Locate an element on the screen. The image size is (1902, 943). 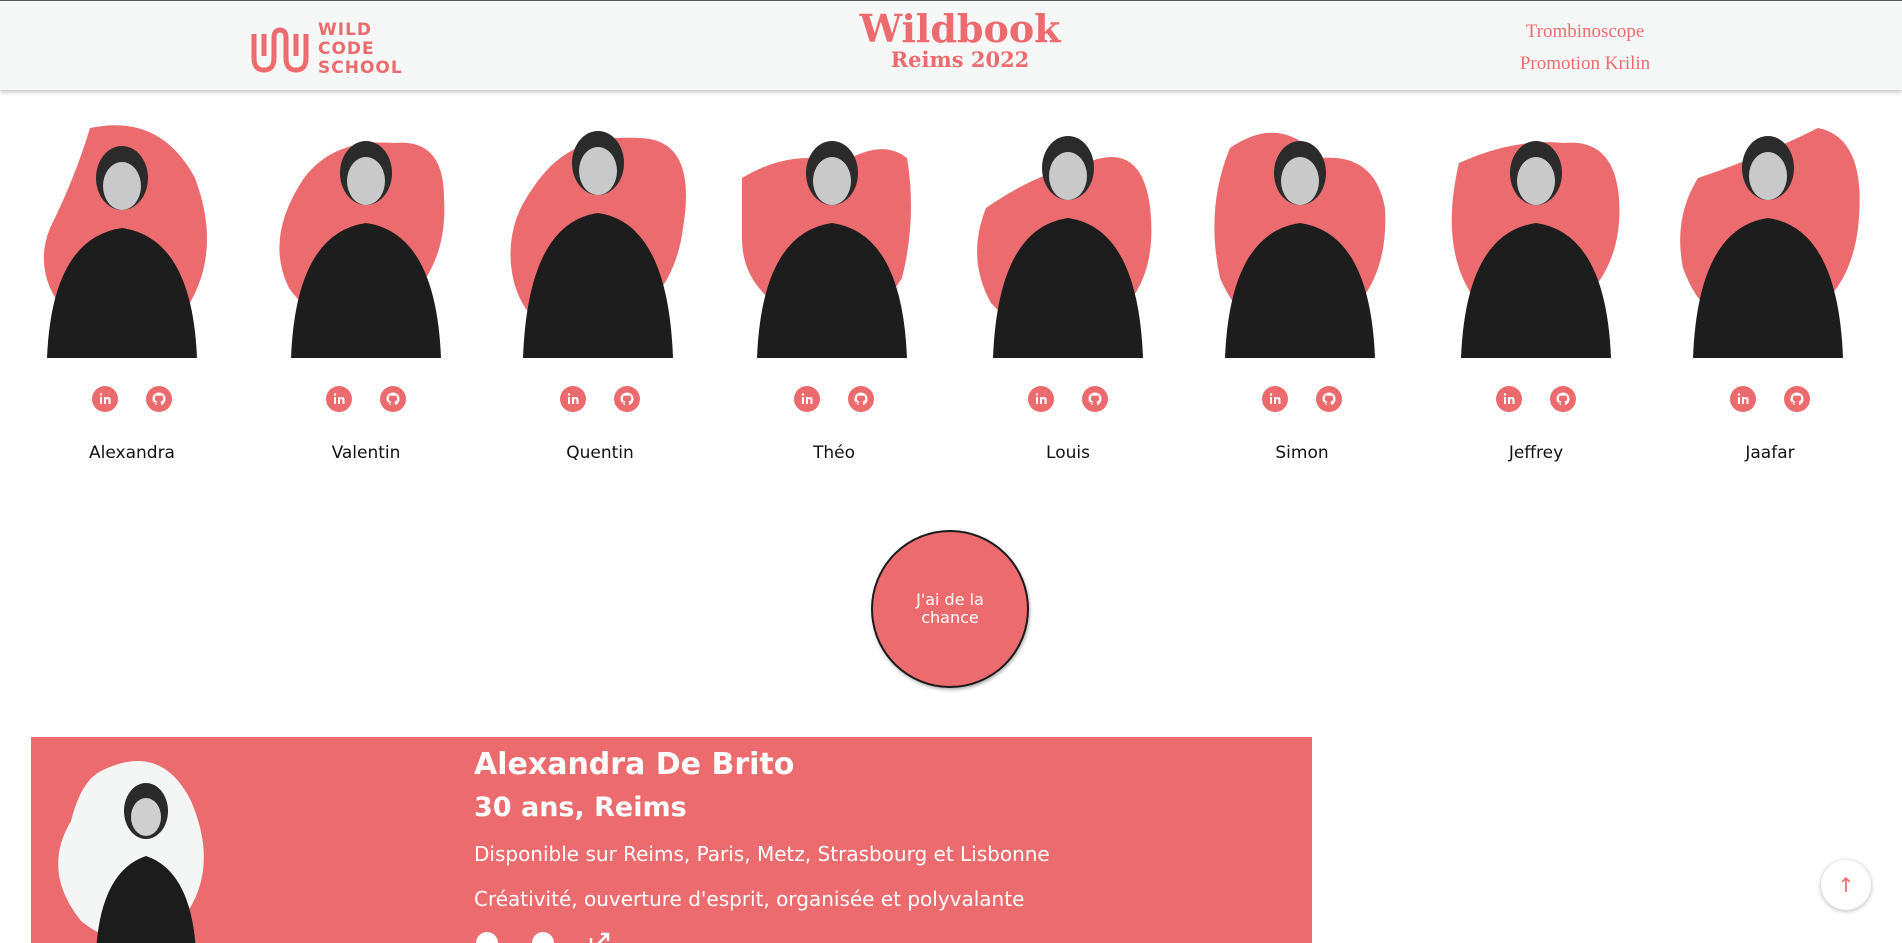
card-photo is located at coordinates (146, 847).